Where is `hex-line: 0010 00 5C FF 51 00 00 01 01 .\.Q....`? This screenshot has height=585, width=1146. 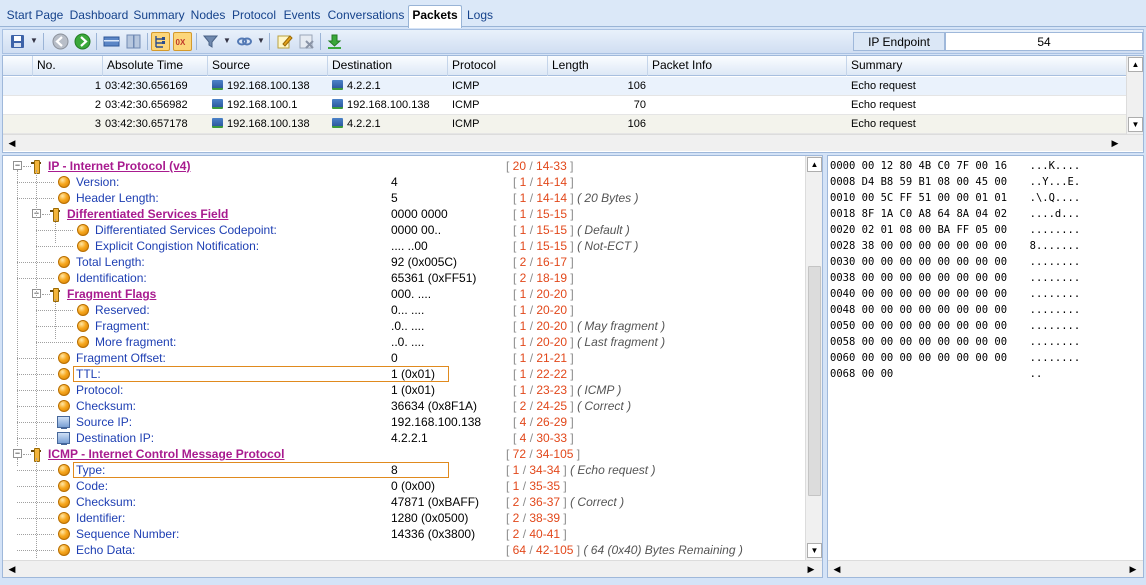
hex-line: 0010 00 5C FF 51 00 00 01 01 .\.Q.... is located at coordinates (955, 198).